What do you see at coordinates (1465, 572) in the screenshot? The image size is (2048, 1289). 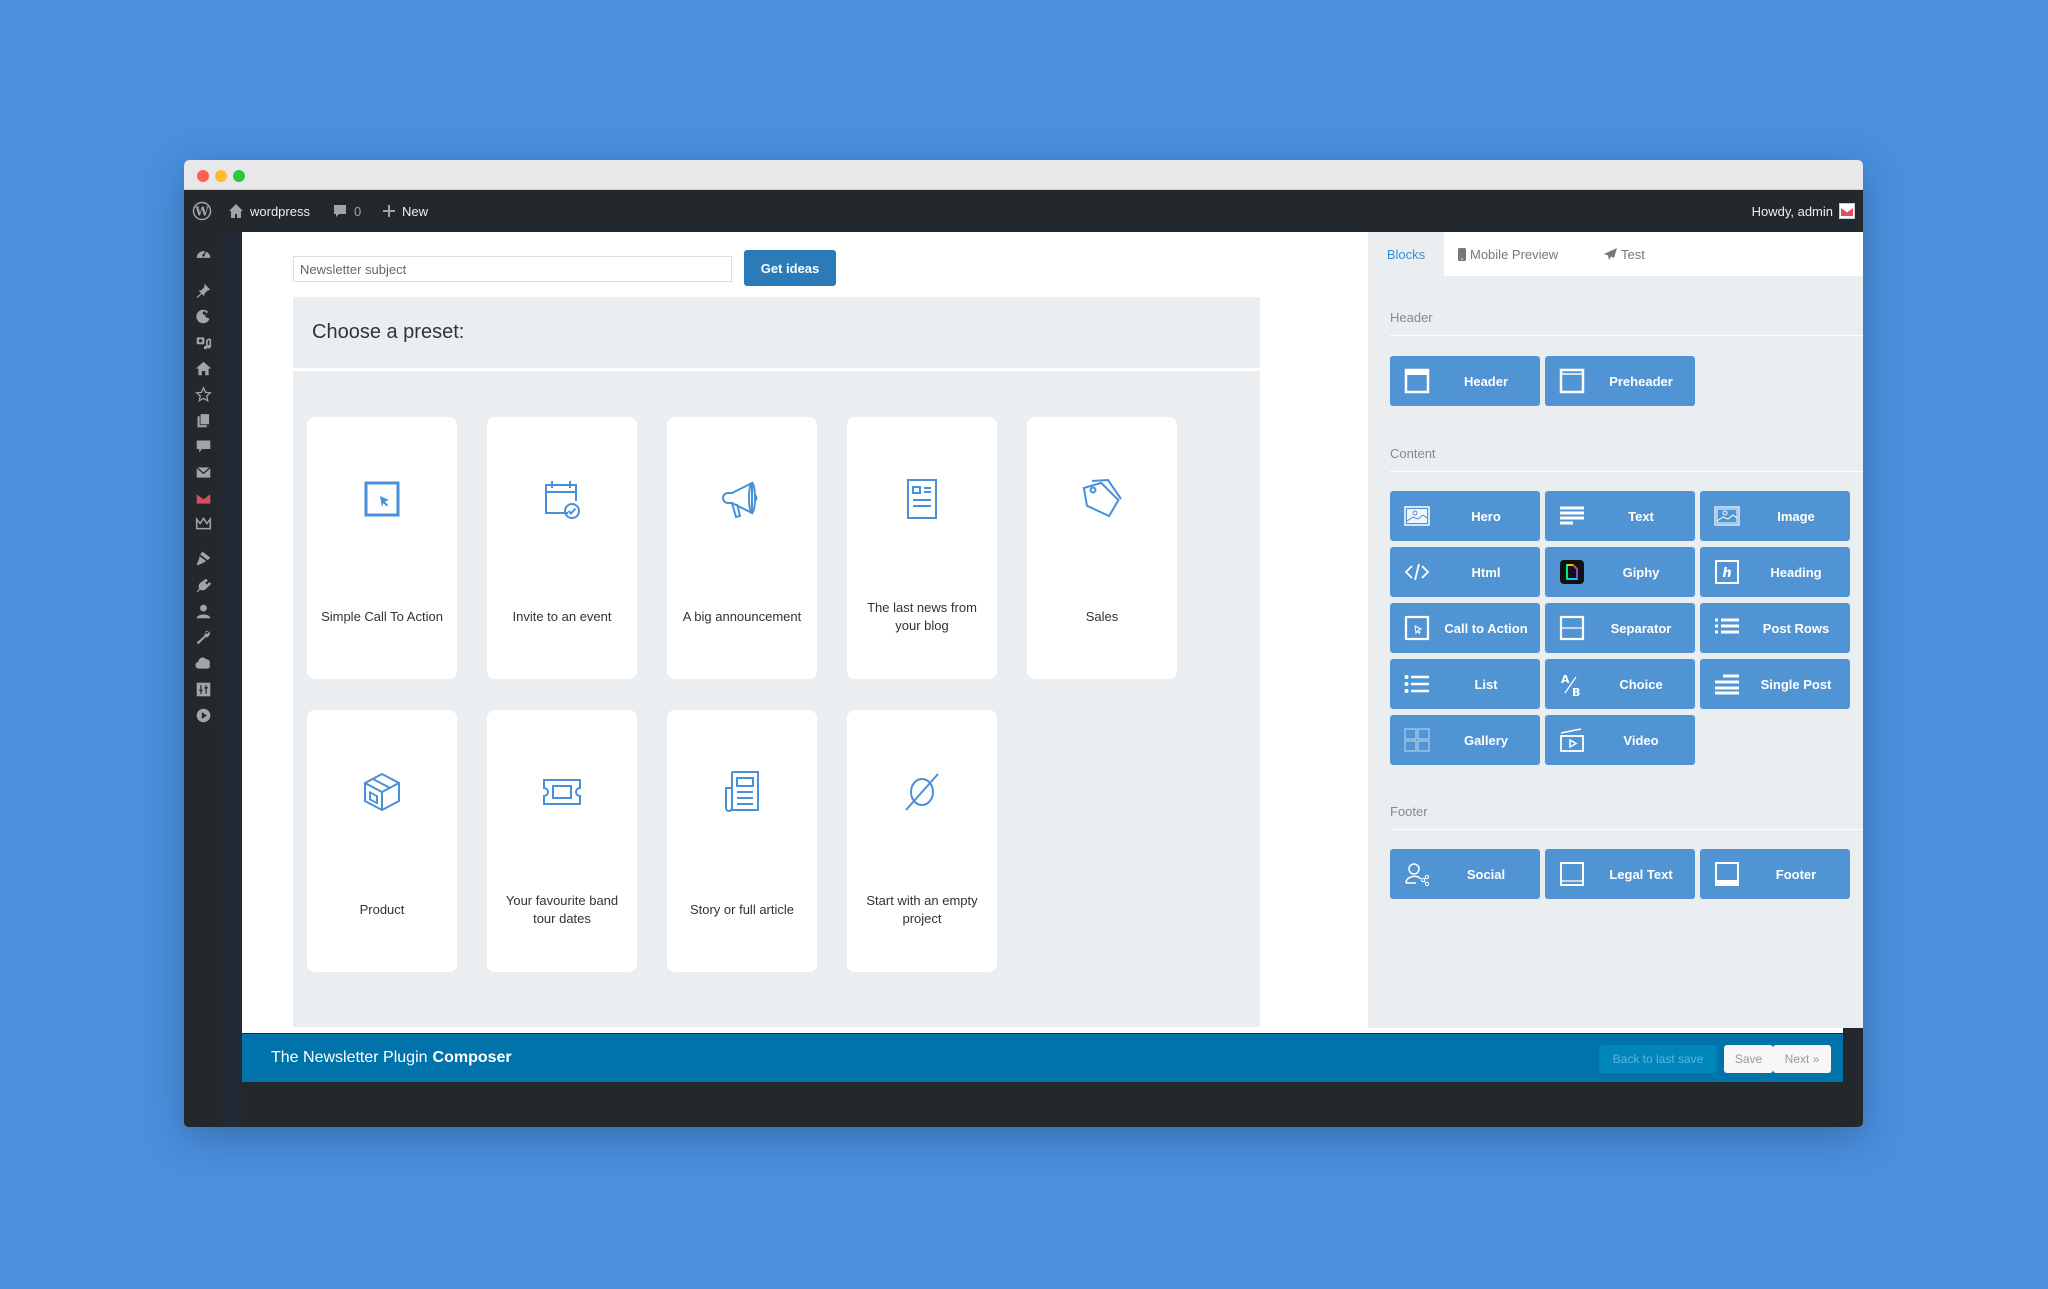 I see `block-html: Html` at bounding box center [1465, 572].